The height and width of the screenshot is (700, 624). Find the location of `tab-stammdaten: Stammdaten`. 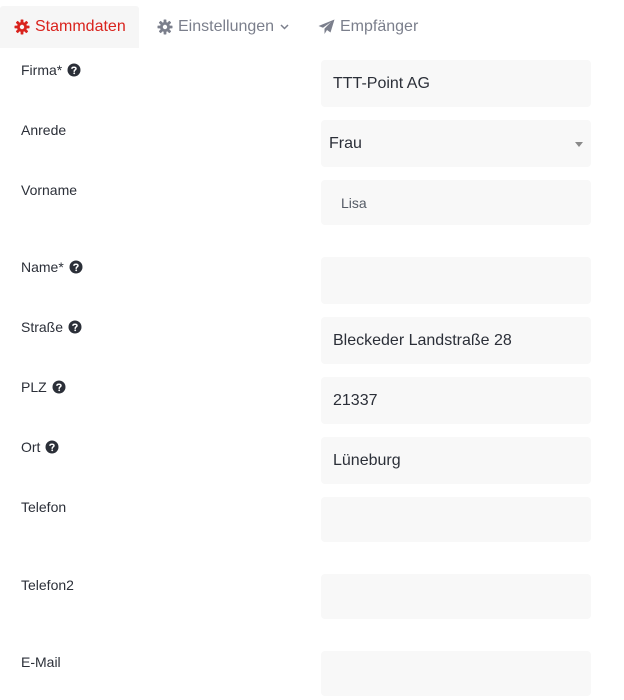

tab-stammdaten: Stammdaten is located at coordinates (69, 27).